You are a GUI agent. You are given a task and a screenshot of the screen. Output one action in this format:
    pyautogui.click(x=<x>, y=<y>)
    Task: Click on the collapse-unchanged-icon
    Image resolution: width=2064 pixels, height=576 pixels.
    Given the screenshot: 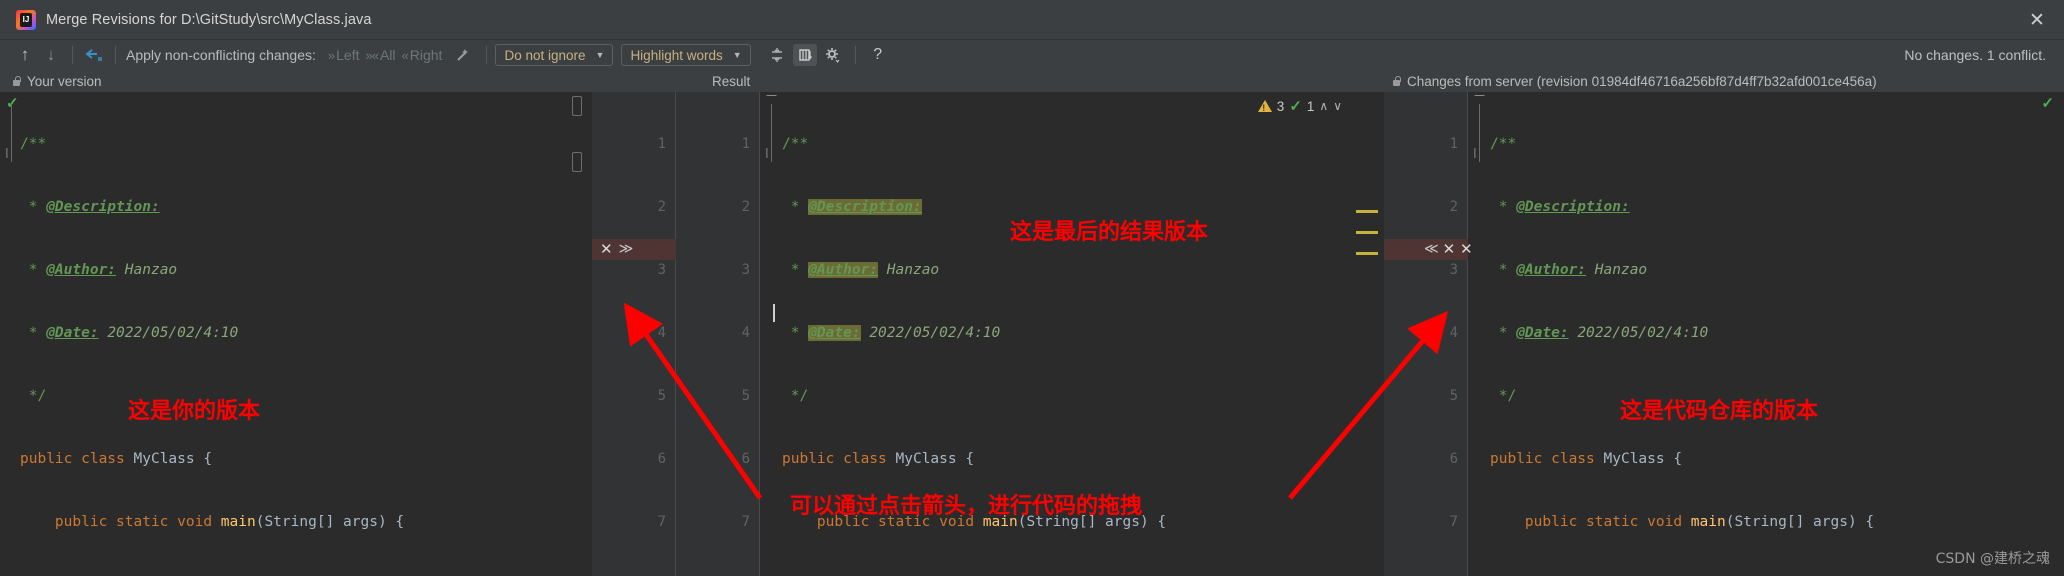 What is the action you would take?
    pyautogui.click(x=777, y=55)
    